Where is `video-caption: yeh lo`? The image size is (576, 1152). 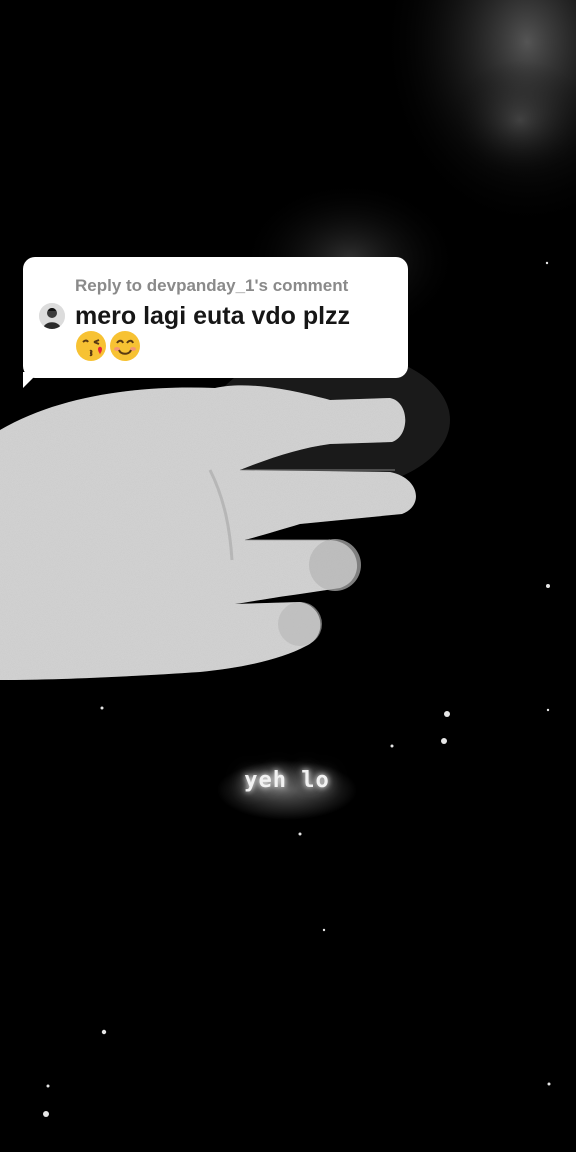 video-caption: yeh lo is located at coordinates (287, 780).